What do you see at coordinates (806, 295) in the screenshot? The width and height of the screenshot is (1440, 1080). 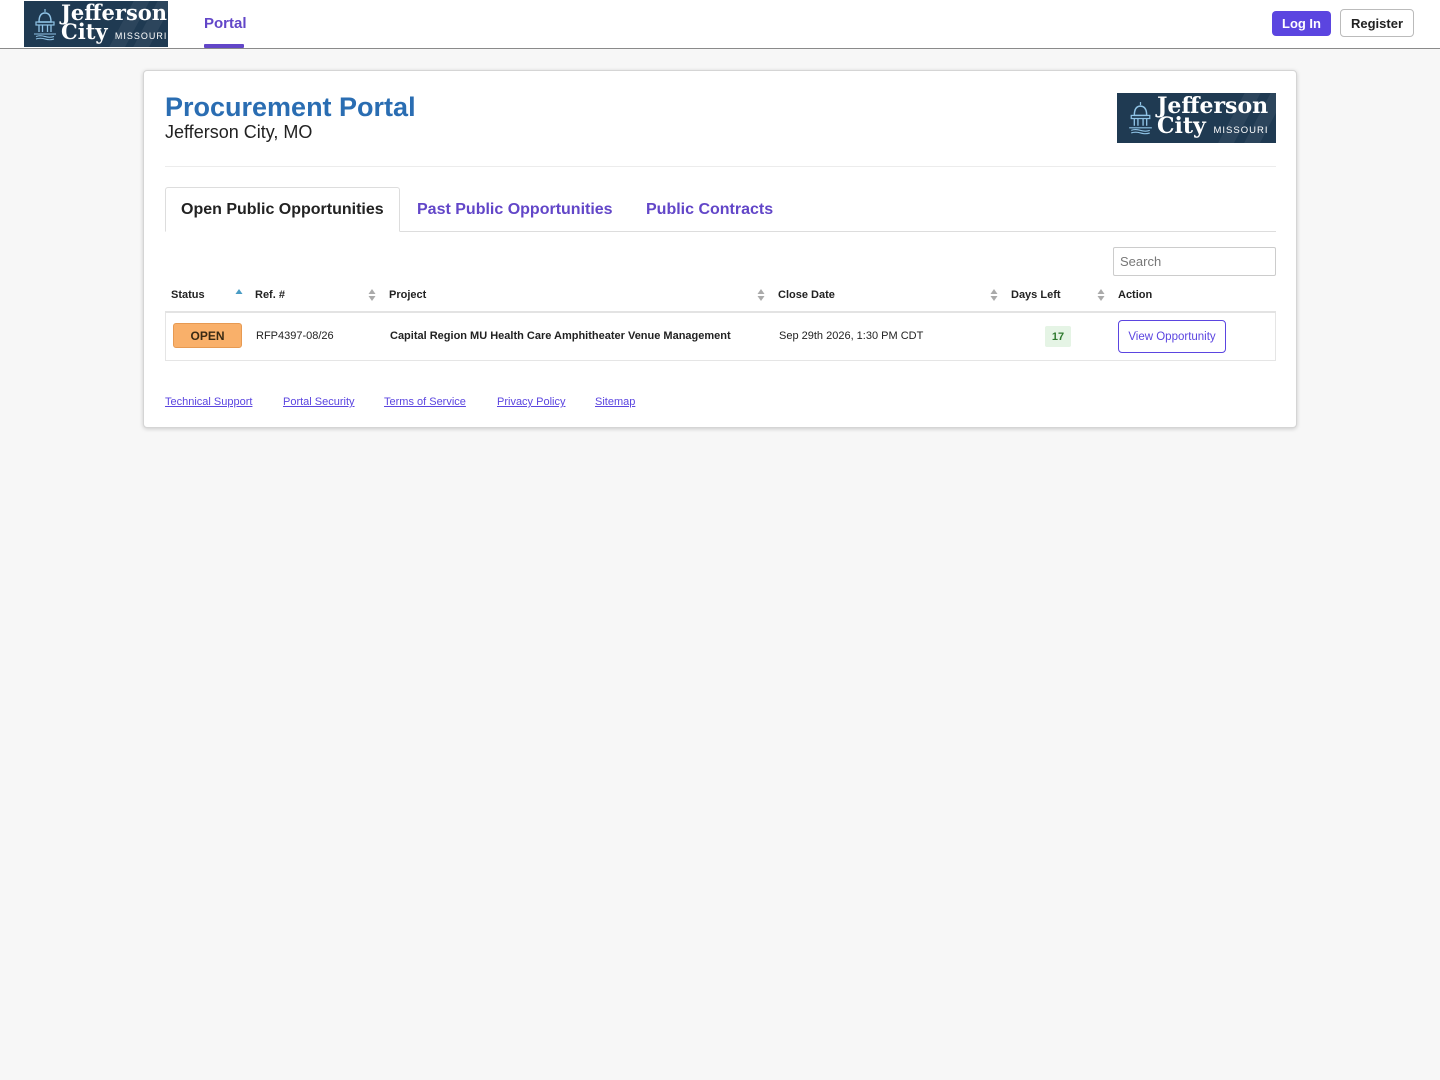 I see `column-header-close-date: Close Date` at bounding box center [806, 295].